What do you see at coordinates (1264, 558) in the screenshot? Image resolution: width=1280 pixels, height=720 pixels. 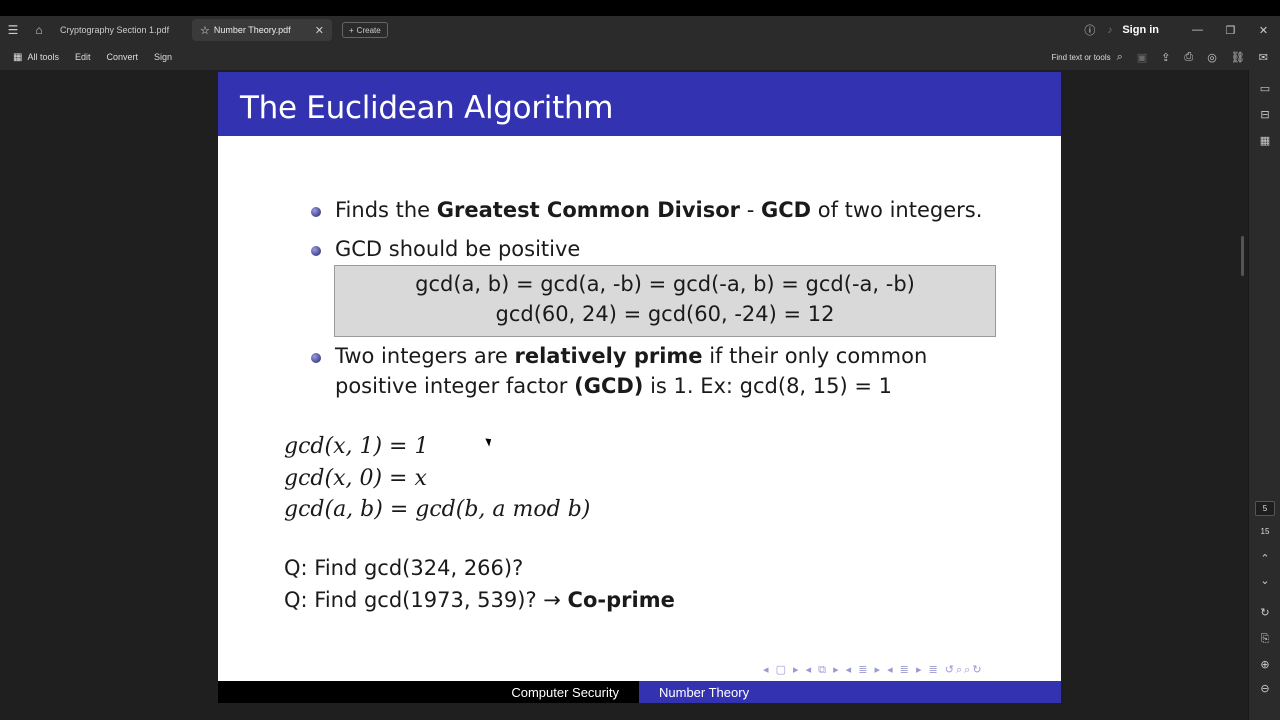 I see `page-up-icon: ⌃` at bounding box center [1264, 558].